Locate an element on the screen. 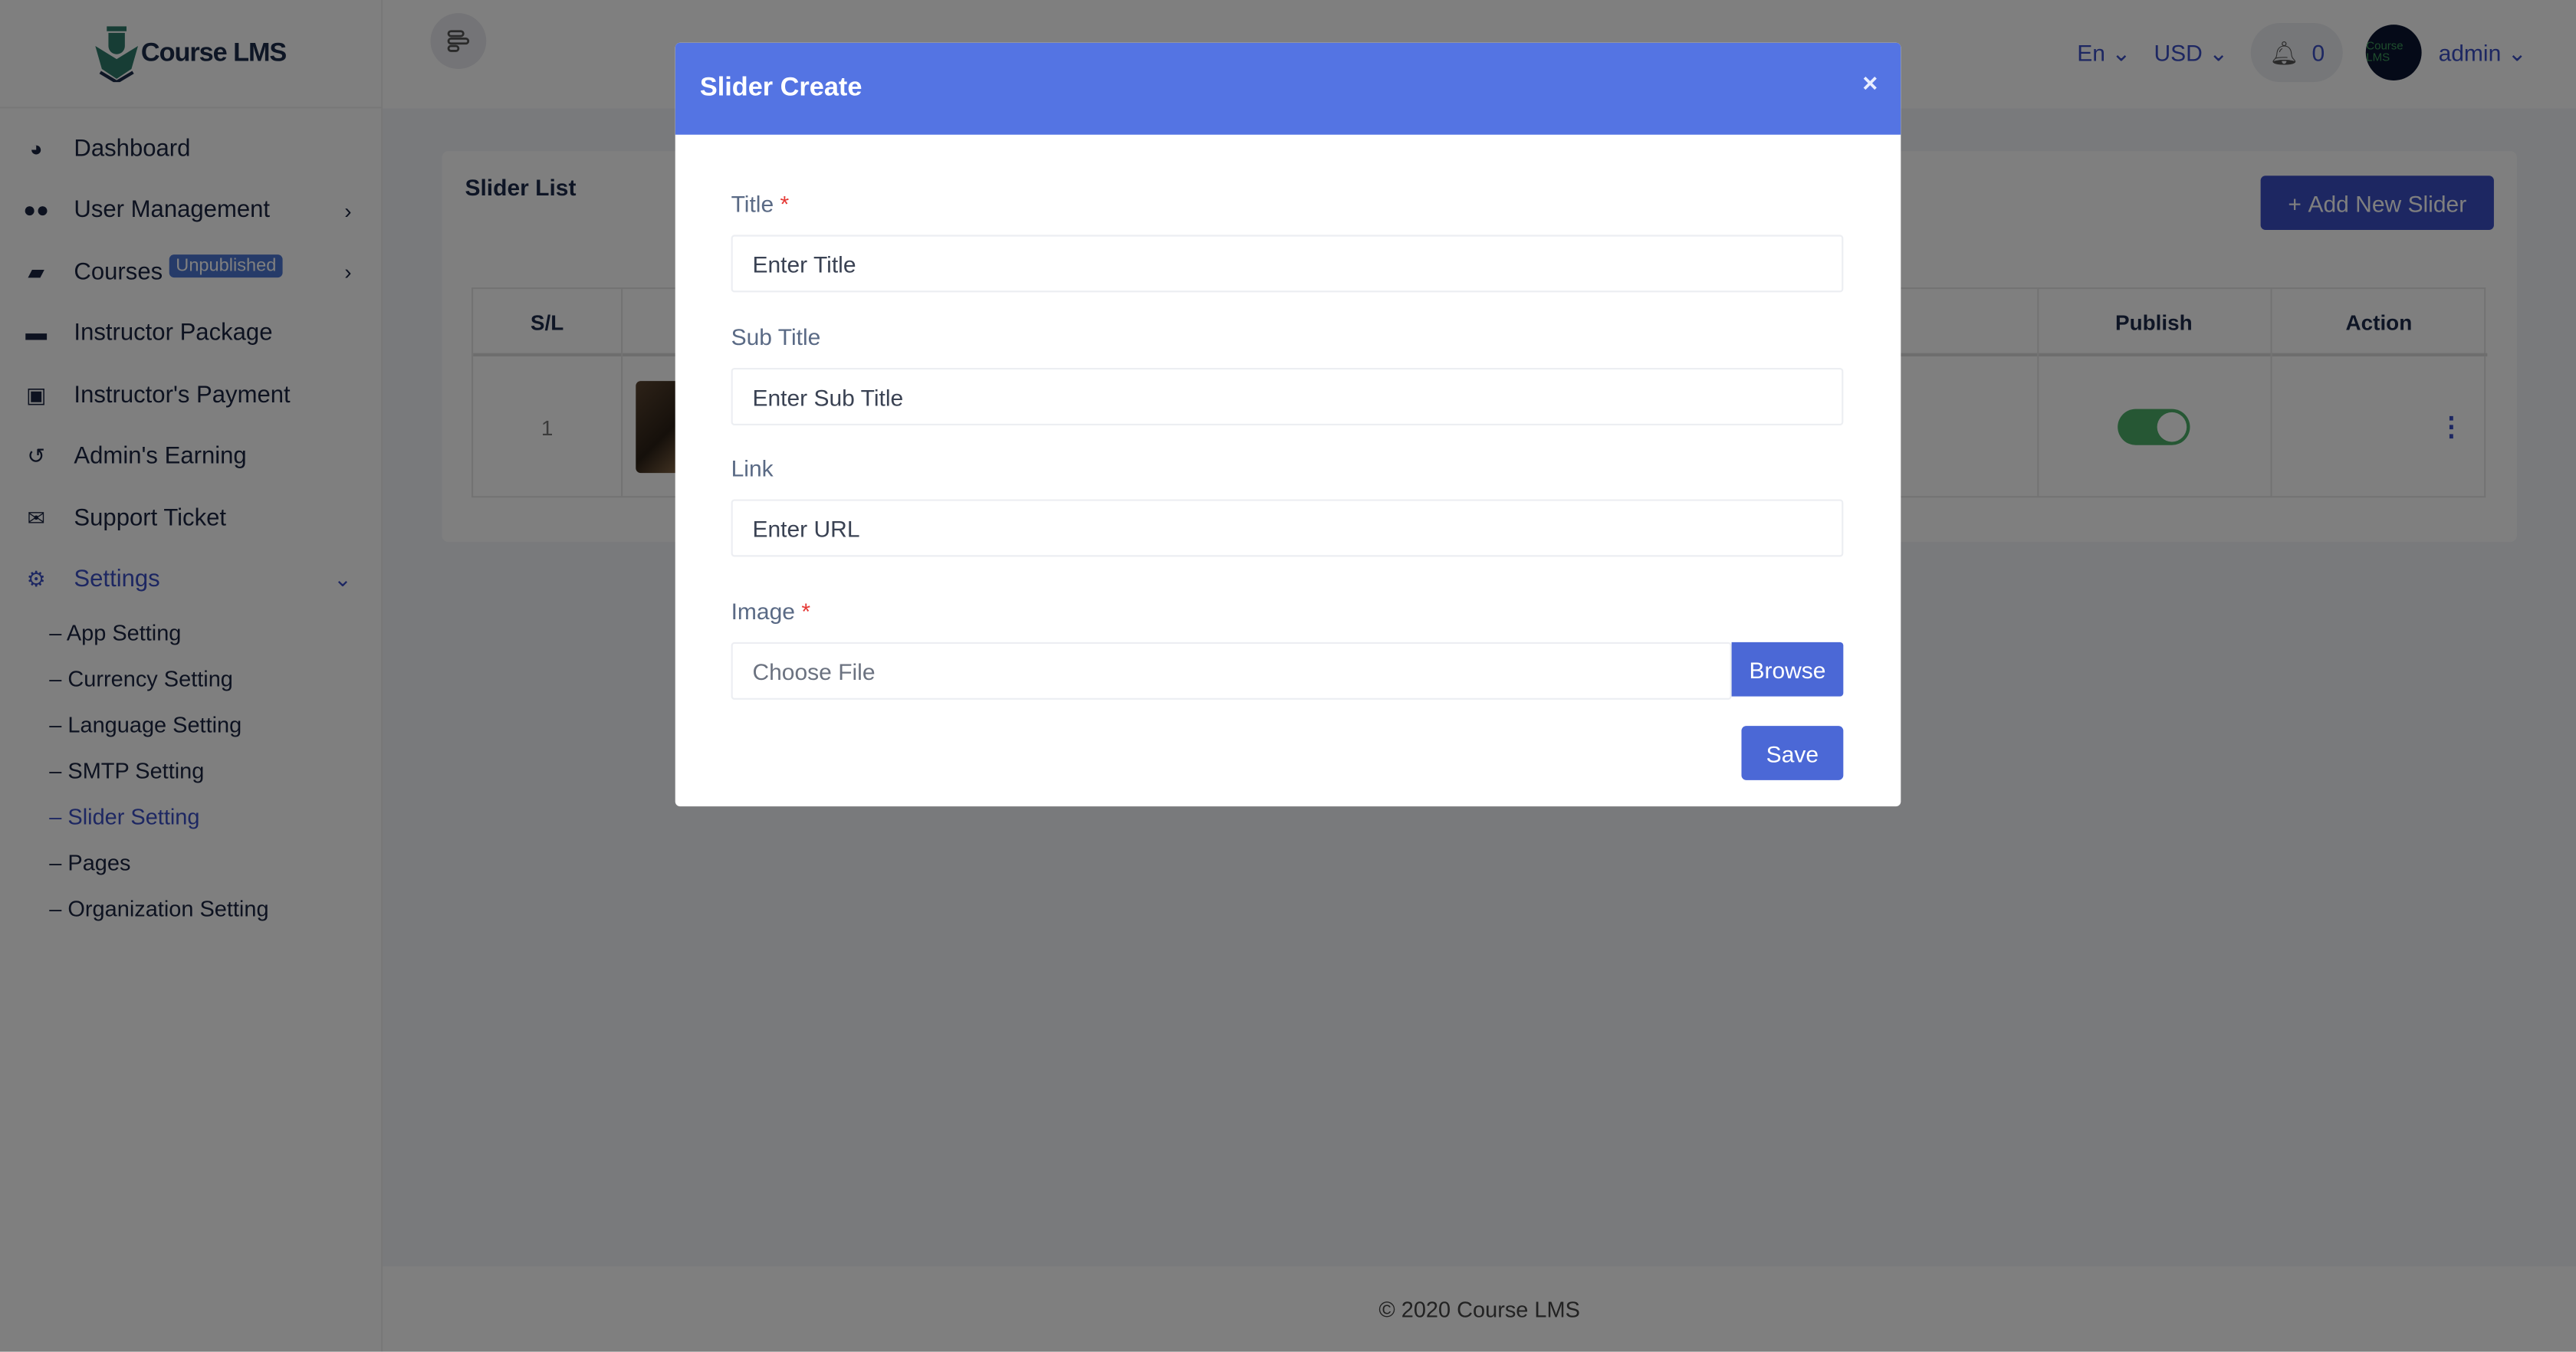  subtitle-input: Enter Sub Title is located at coordinates (1287, 397).